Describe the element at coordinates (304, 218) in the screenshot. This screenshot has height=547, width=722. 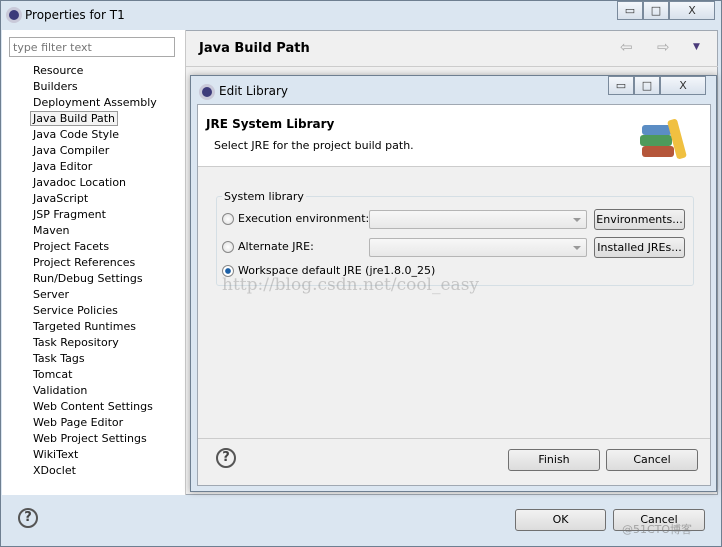
I see `execution-environment-label: Execution environment:` at that location.